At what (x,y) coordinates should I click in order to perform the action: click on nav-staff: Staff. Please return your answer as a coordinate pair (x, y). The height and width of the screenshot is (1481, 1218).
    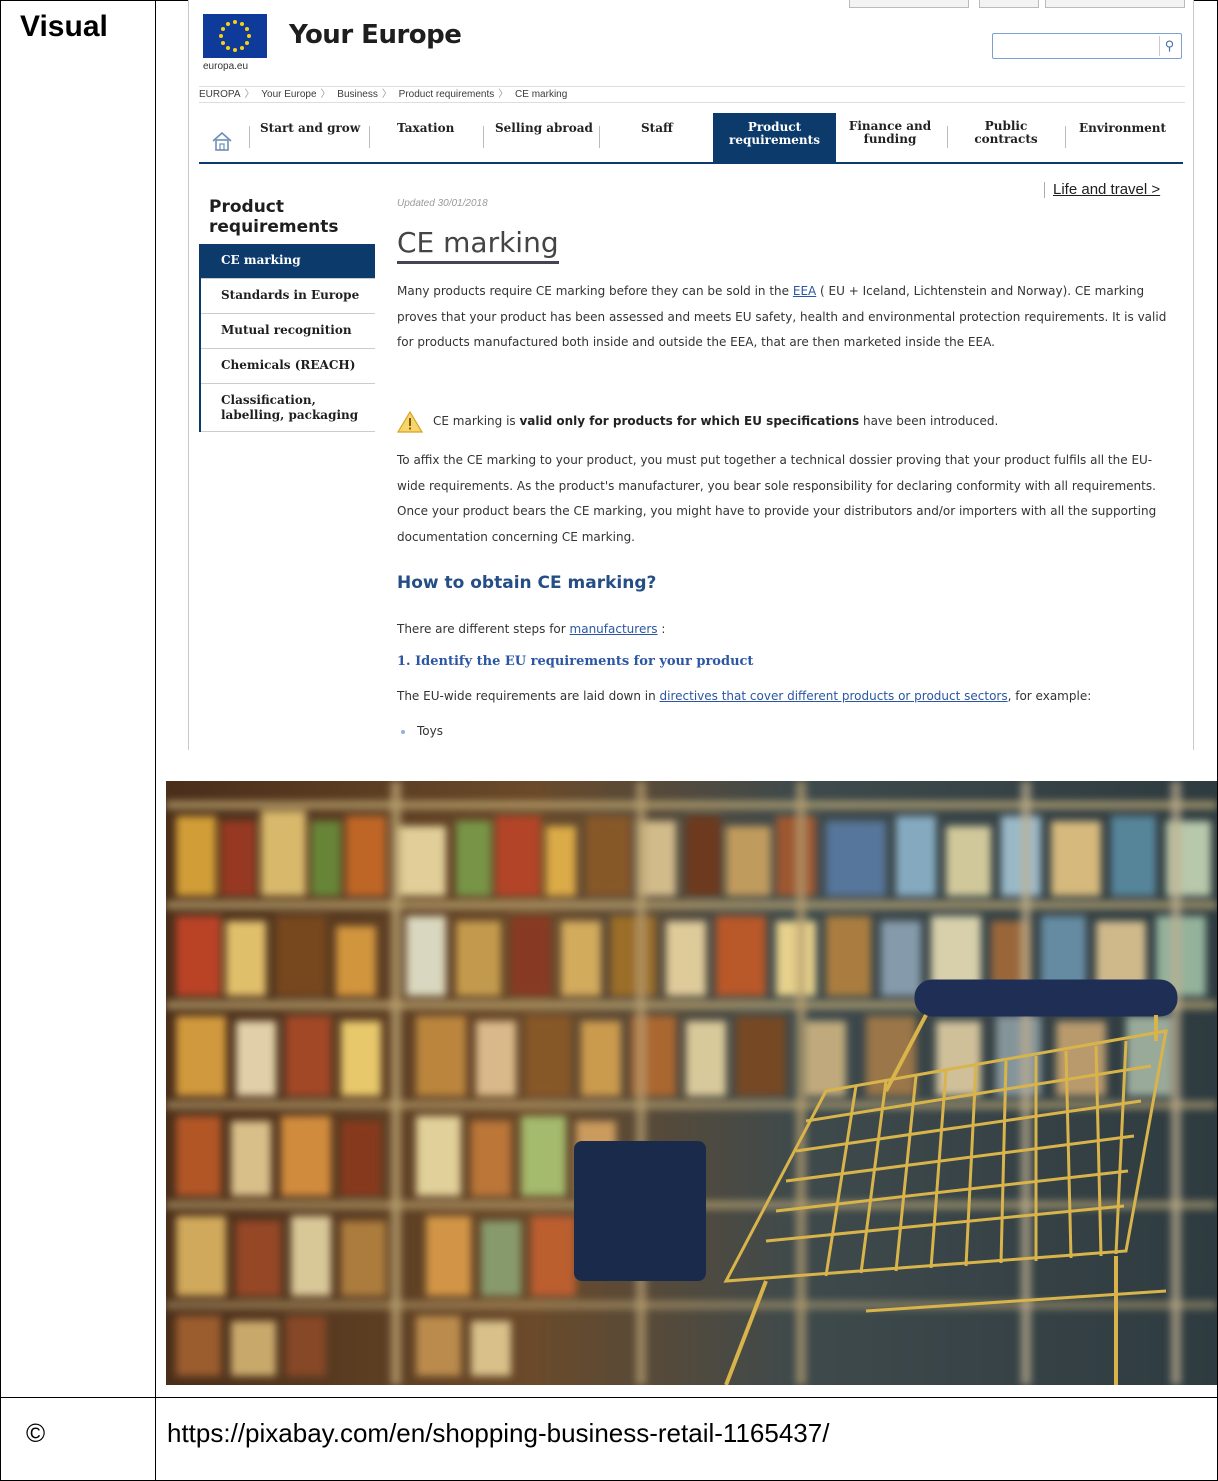
    Looking at the image, I should click on (657, 128).